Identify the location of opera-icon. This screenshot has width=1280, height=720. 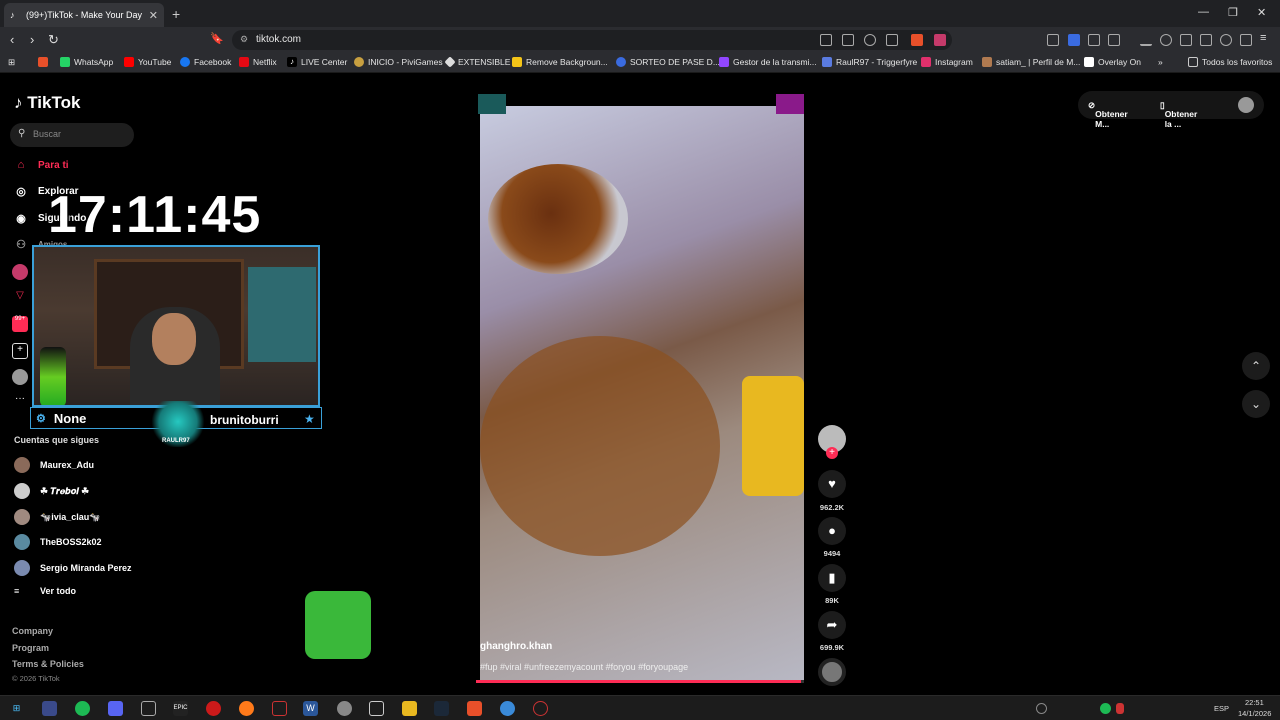
(213, 708).